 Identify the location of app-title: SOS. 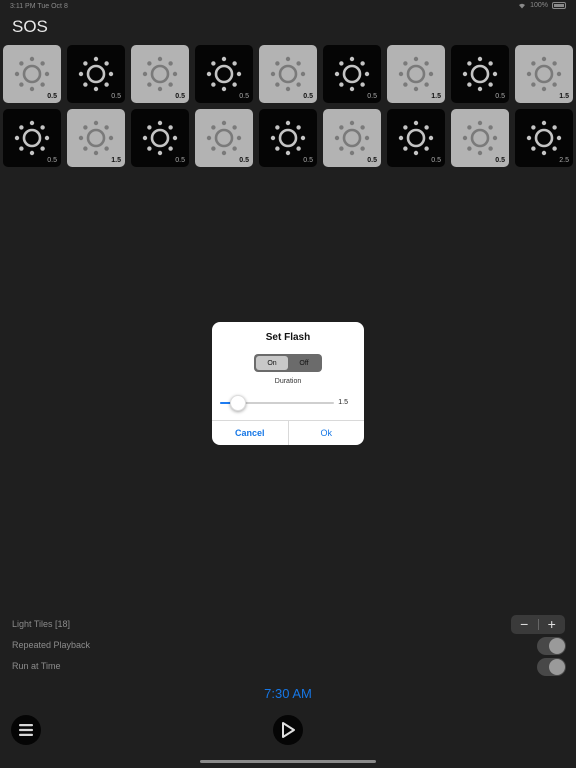
(30, 26).